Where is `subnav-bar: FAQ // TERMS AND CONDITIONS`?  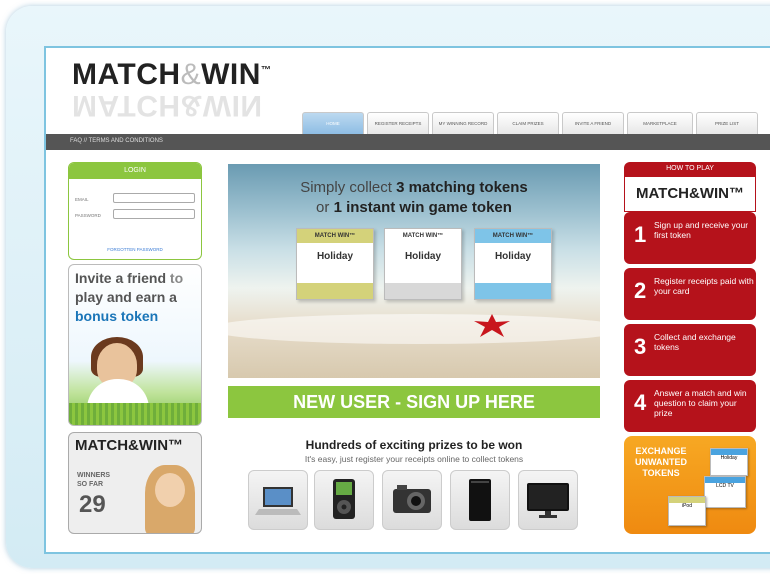 subnav-bar: FAQ // TERMS AND CONDITIONS is located at coordinates (408, 142).